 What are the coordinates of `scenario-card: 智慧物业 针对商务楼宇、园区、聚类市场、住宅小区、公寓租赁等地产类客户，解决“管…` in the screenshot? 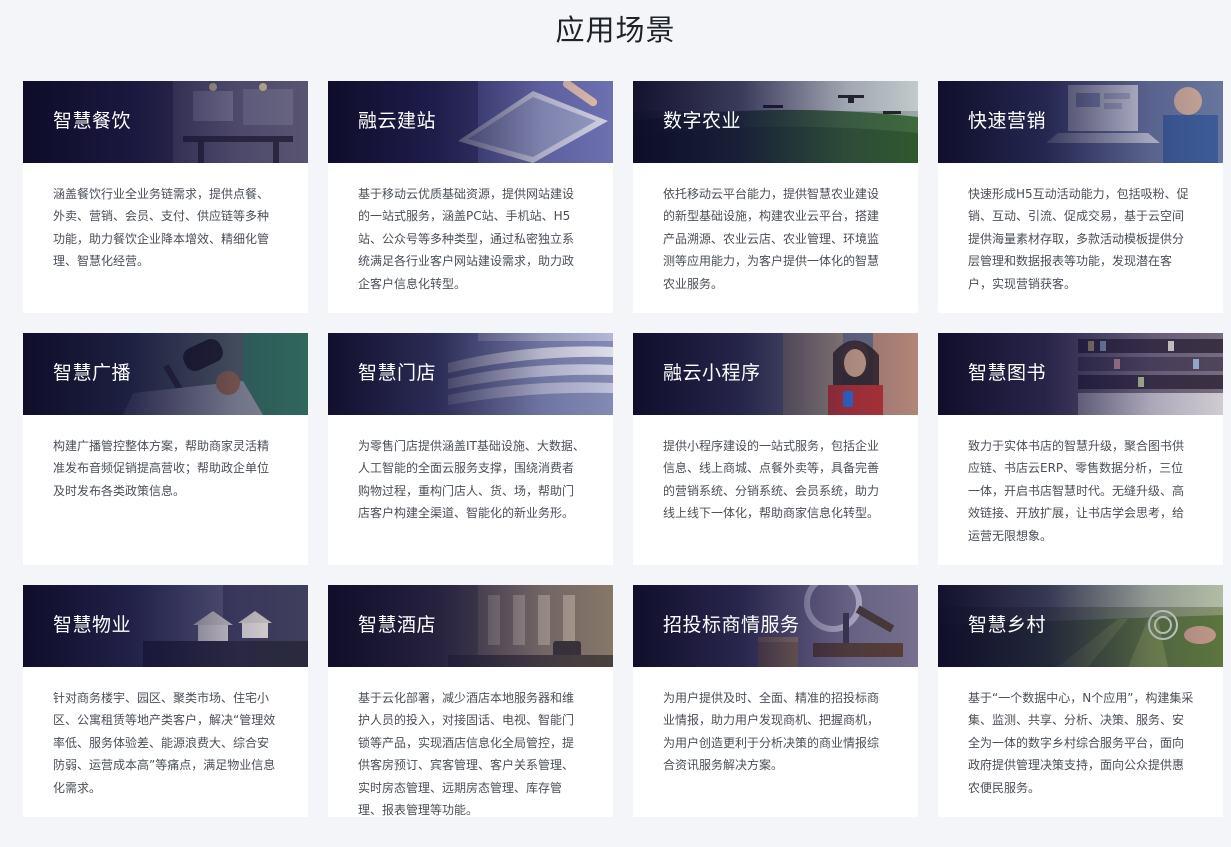 It's located at (165, 701).